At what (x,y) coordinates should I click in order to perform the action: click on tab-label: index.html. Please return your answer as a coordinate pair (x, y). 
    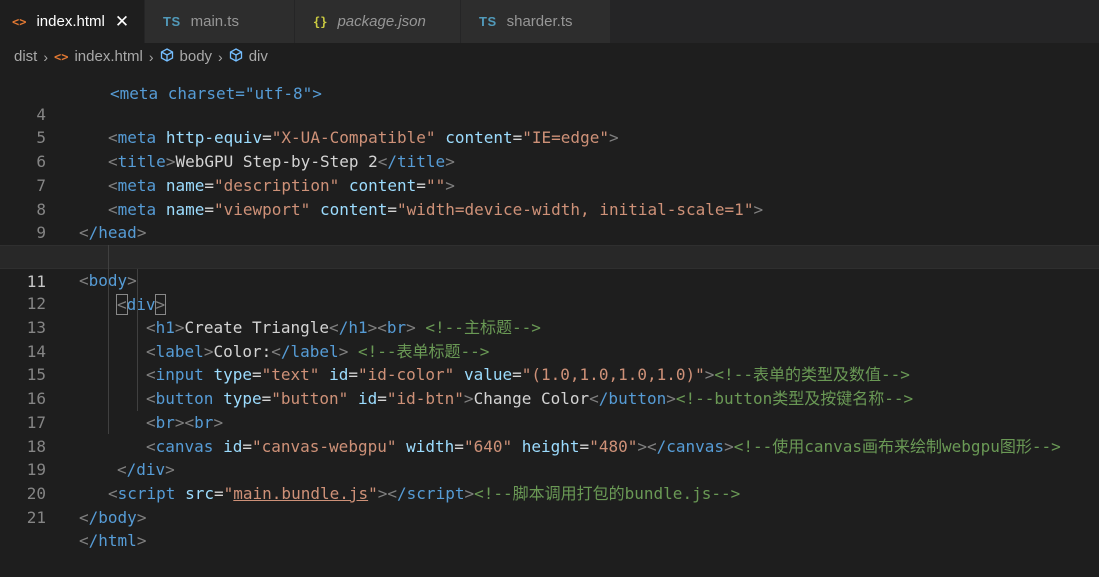
    Looking at the image, I should click on (70, 21).